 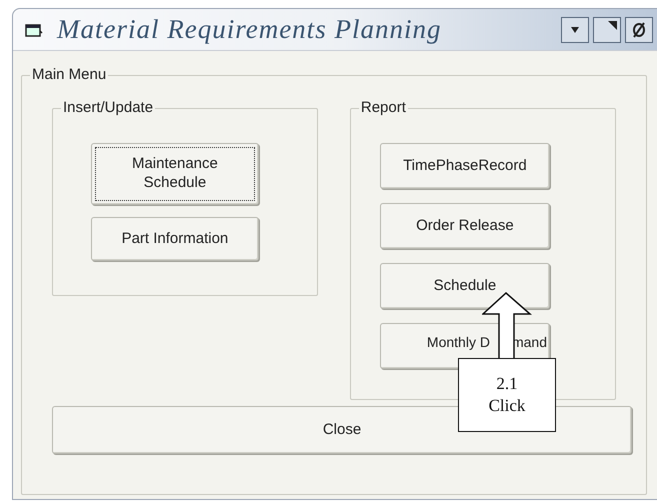 I want to click on callout-step: 2.1, so click(x=507, y=384).